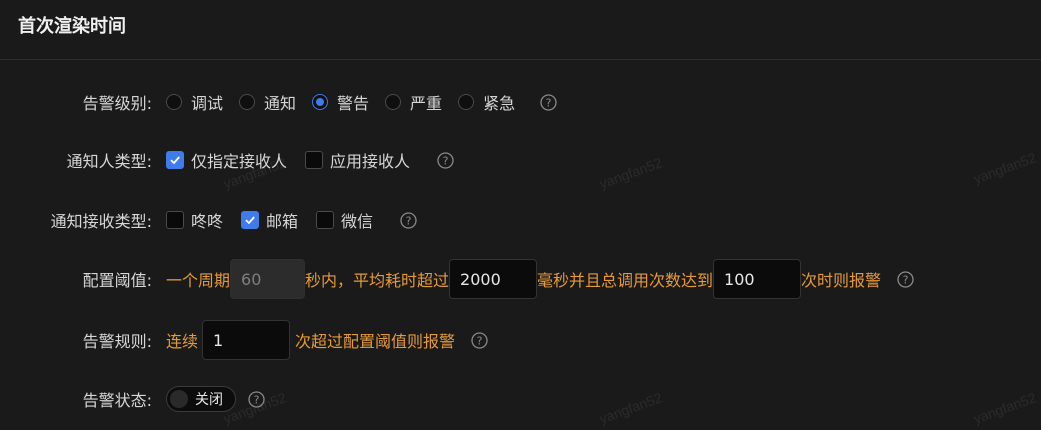 This screenshot has height=430, width=1041. I want to click on radio-urgent: 紧急, so click(486, 102).